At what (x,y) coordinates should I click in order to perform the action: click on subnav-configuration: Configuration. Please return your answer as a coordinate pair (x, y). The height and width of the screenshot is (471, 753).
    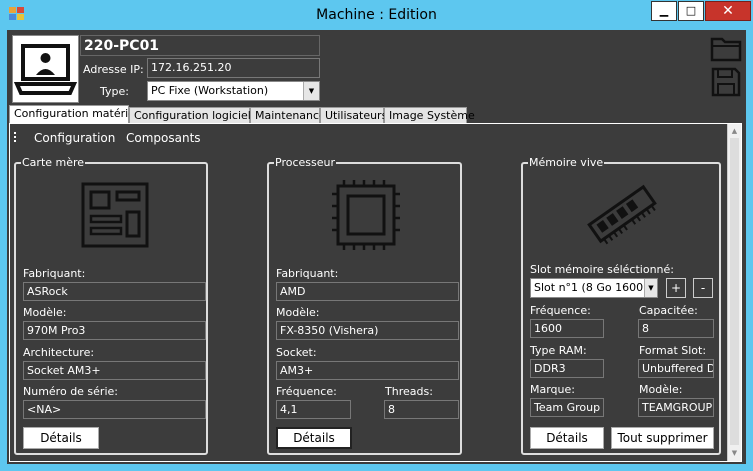
    Looking at the image, I should click on (74, 138).